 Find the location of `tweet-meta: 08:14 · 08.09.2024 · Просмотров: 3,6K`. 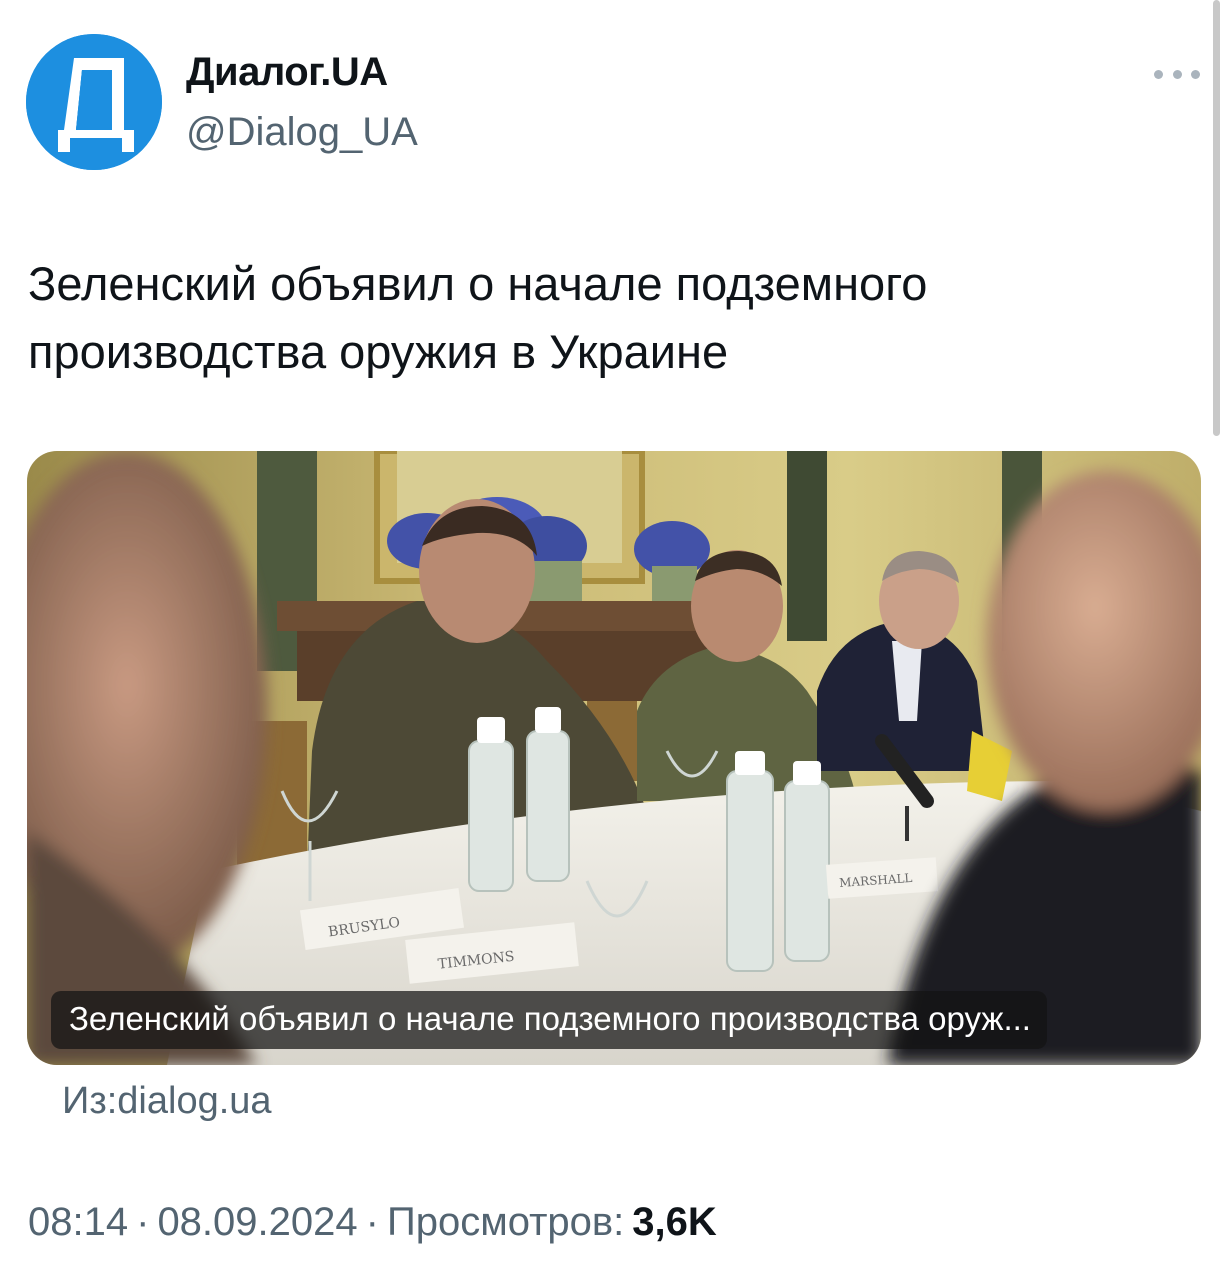

tweet-meta: 08:14 · 08.09.2024 · Просмотров: 3,6K is located at coordinates (372, 1222).